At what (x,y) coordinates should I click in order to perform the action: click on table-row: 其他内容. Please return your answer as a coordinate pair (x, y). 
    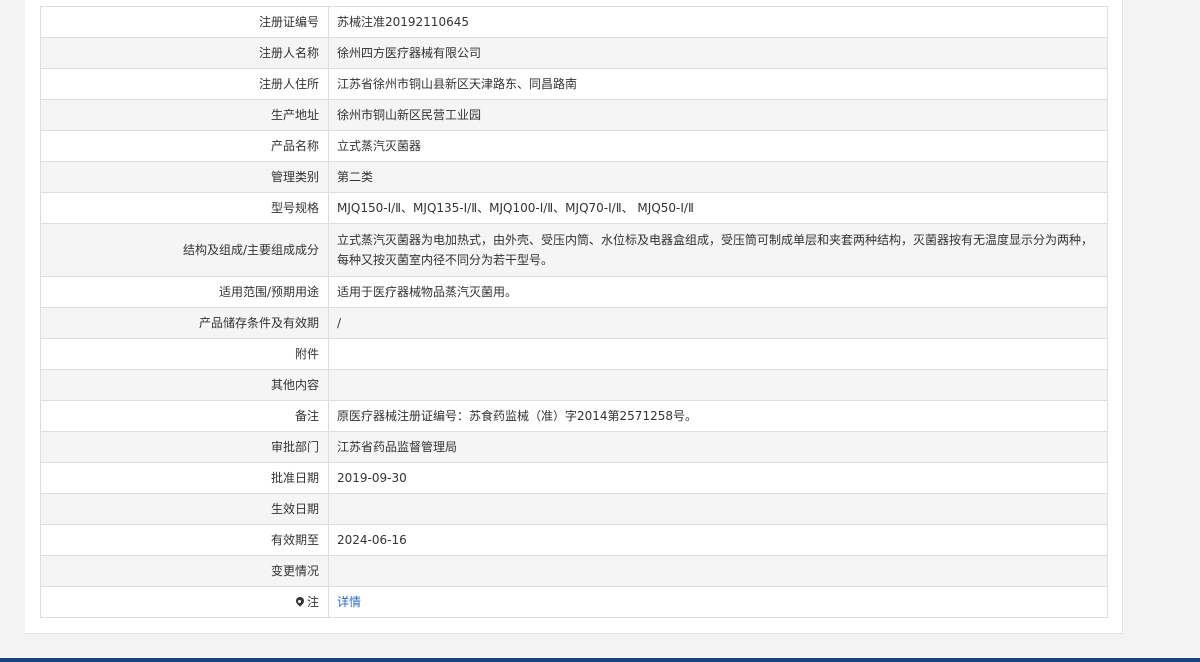
    Looking at the image, I should click on (574, 385).